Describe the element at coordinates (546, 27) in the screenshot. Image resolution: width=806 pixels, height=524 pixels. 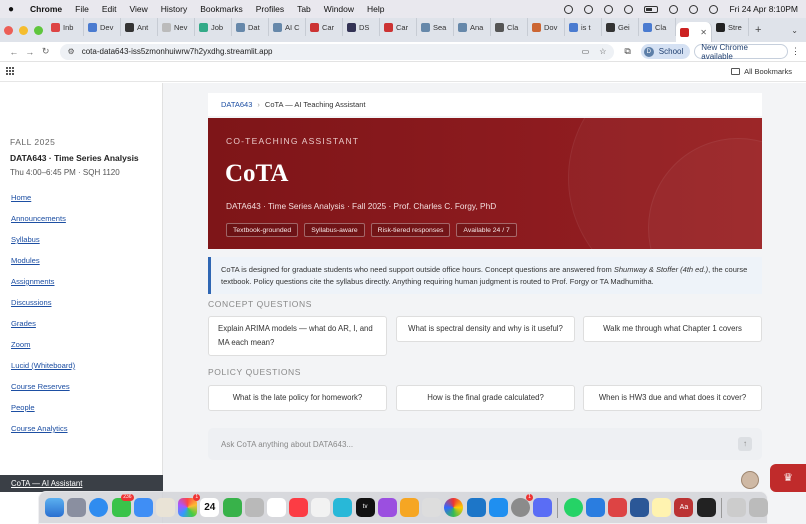
I see `browser-tab: Dov` at that location.